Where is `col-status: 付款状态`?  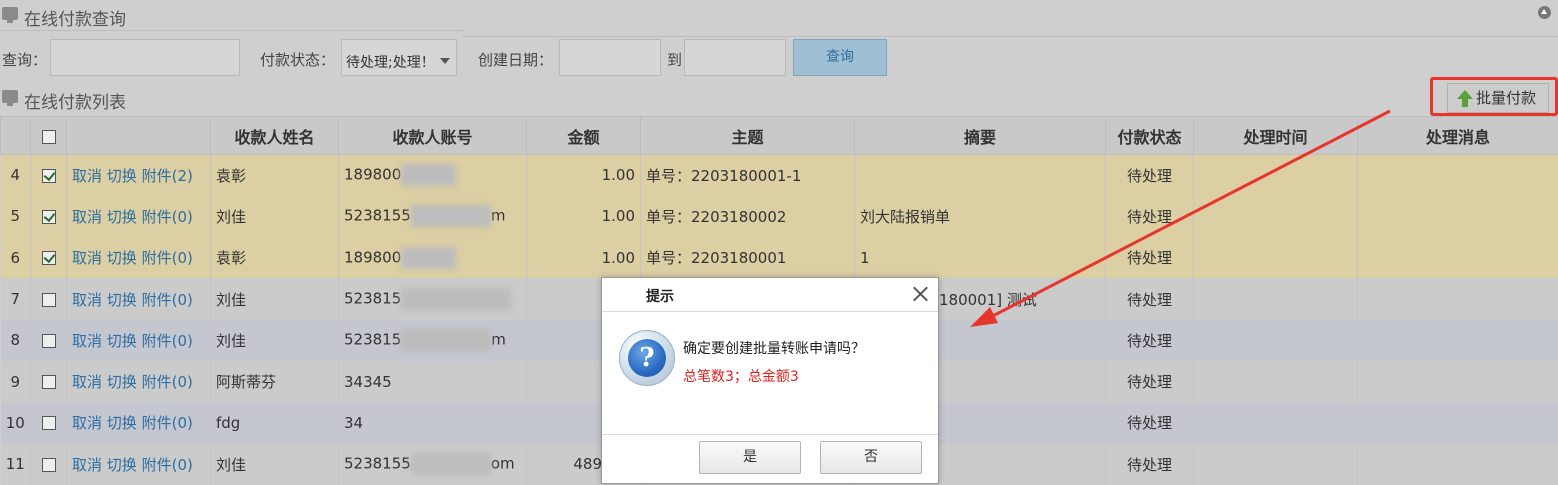 col-status: 付款状态 is located at coordinates (1149, 135).